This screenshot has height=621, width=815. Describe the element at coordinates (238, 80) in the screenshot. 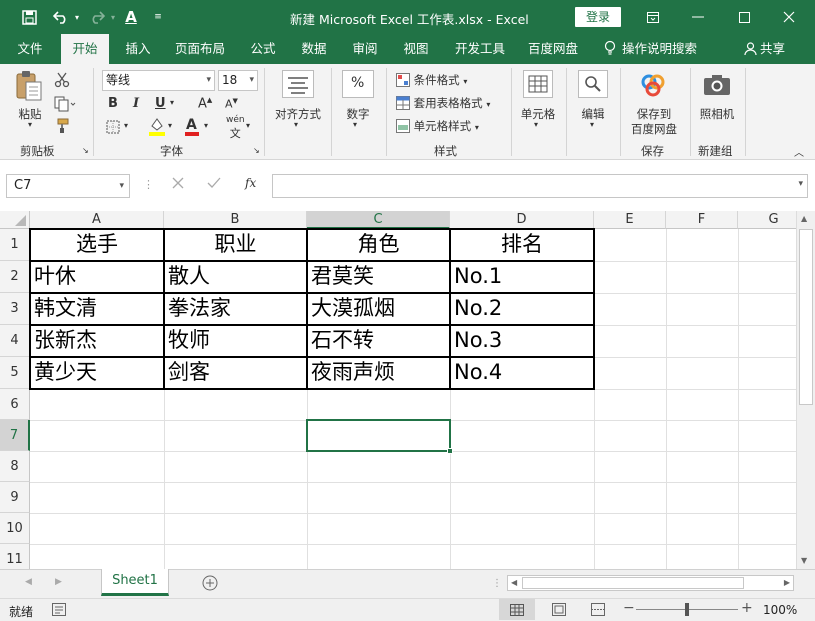

I see `font-size-combo: 18 ▾` at that location.